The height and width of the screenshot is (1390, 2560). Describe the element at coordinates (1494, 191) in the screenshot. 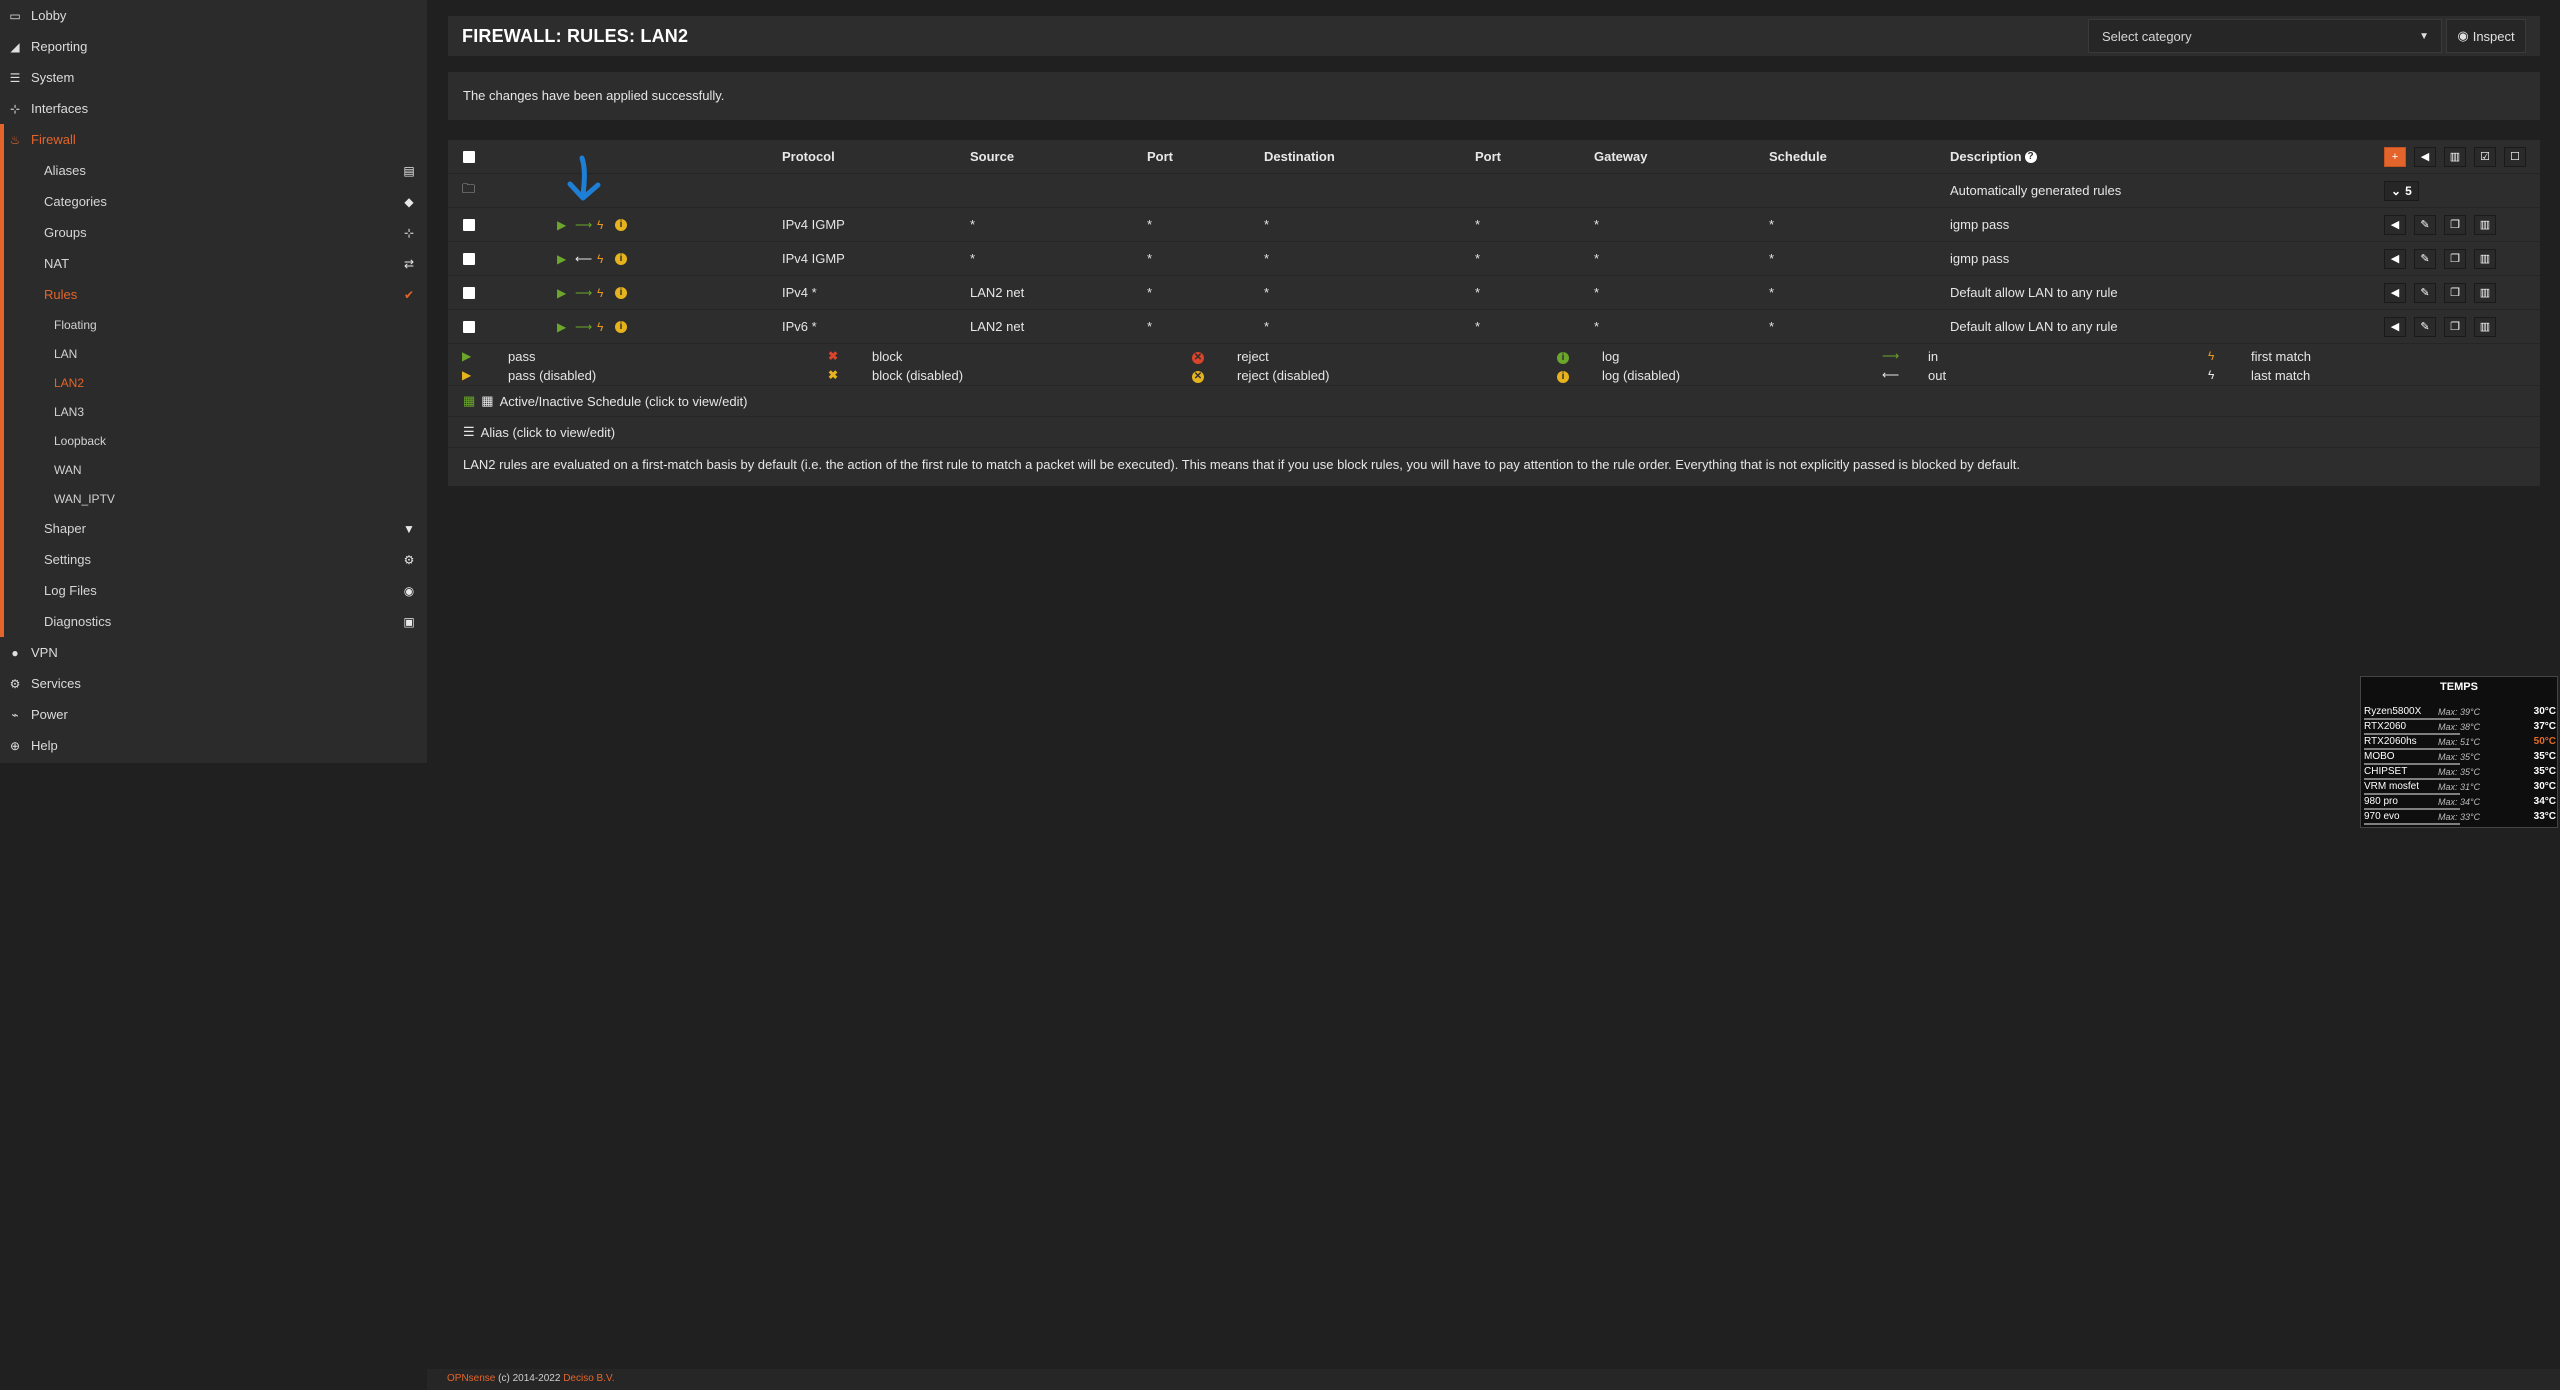

I see `auto-rules-group-row: 🗀 Automatically generated rules ⌄ 5` at that location.